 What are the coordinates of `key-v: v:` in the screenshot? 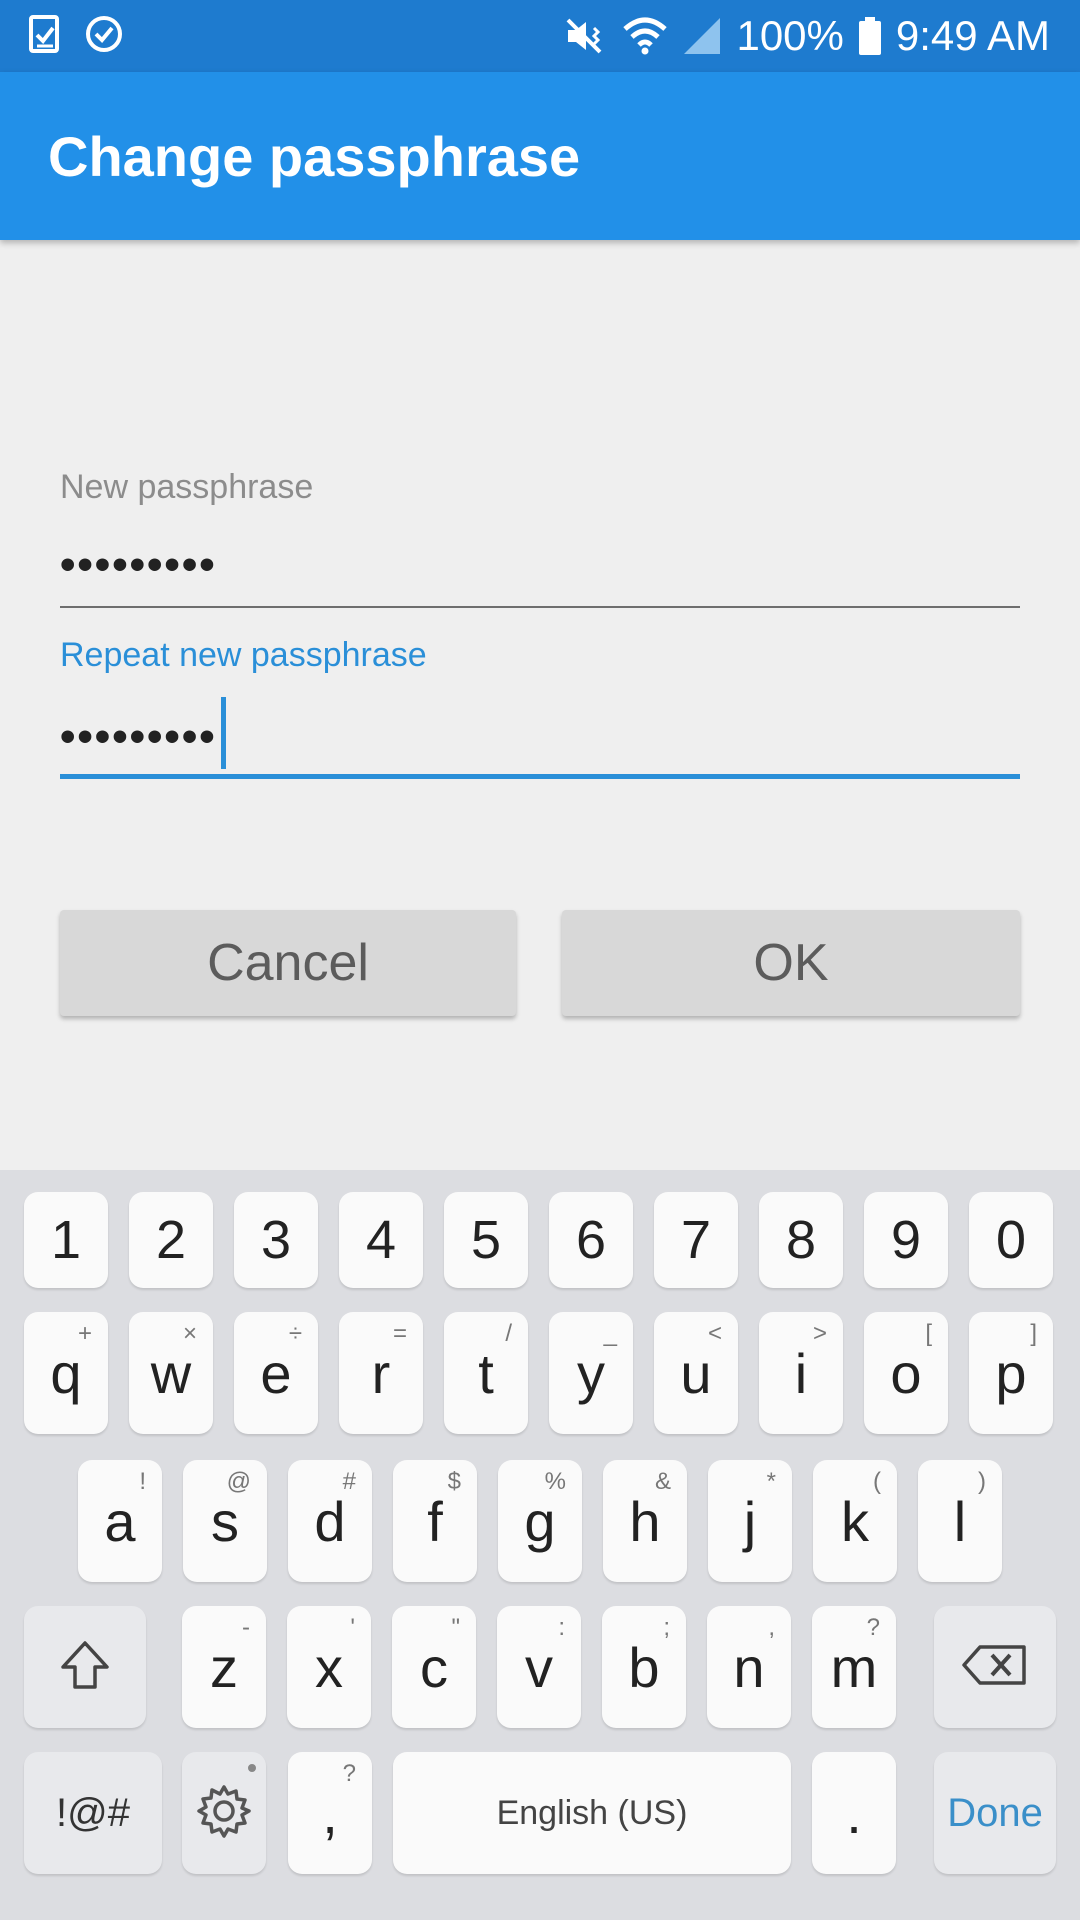 It's located at (539, 1667).